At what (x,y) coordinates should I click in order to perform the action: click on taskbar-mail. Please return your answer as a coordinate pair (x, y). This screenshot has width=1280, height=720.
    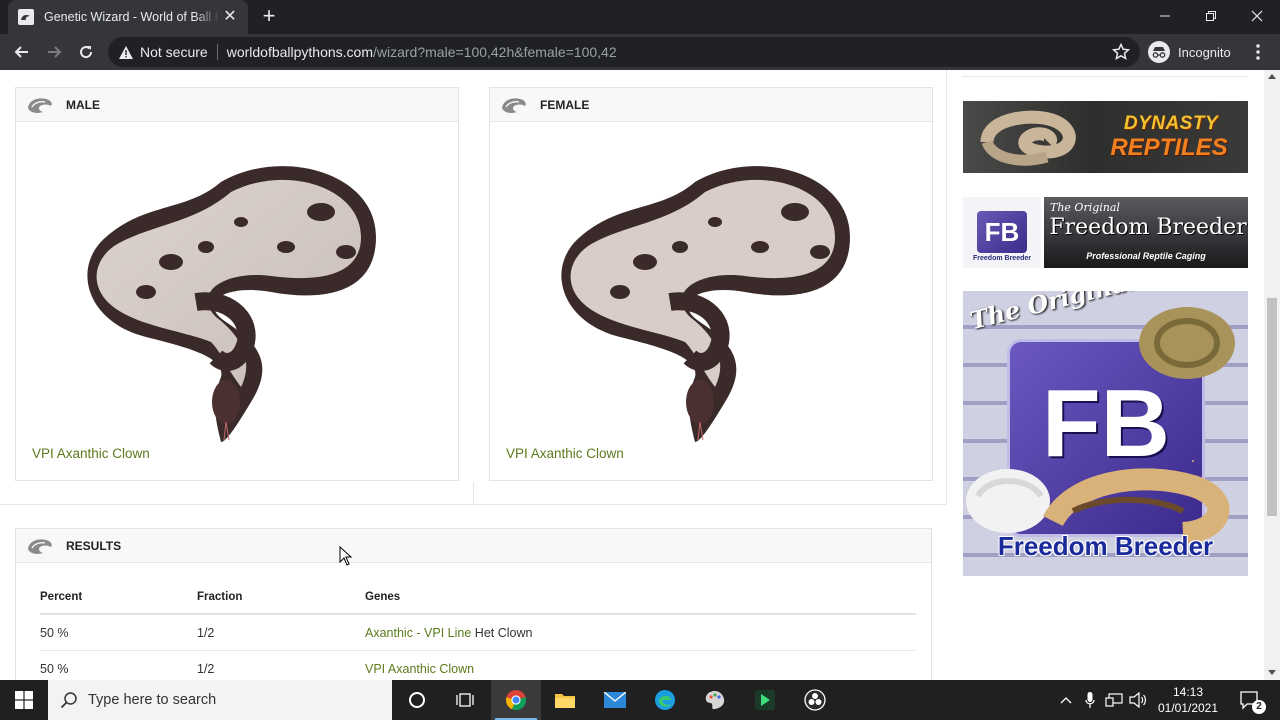
    Looking at the image, I should click on (615, 700).